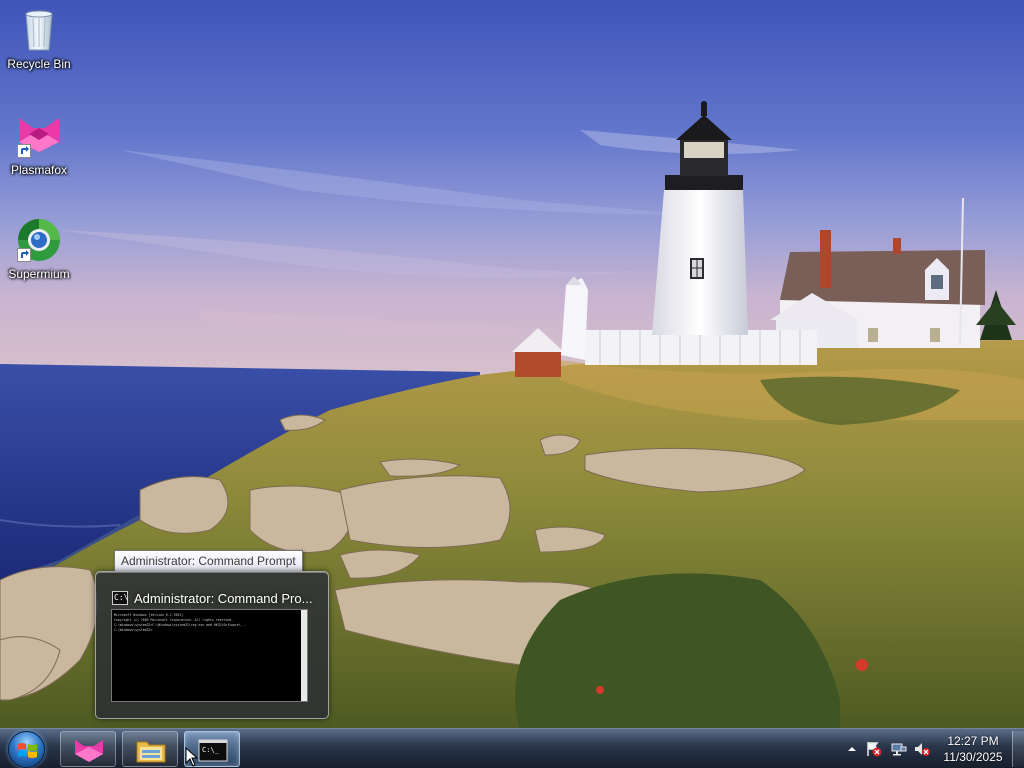 This screenshot has height=768, width=1024. Describe the element at coordinates (973, 757) in the screenshot. I see `clock-date: 11/30/2025` at that location.